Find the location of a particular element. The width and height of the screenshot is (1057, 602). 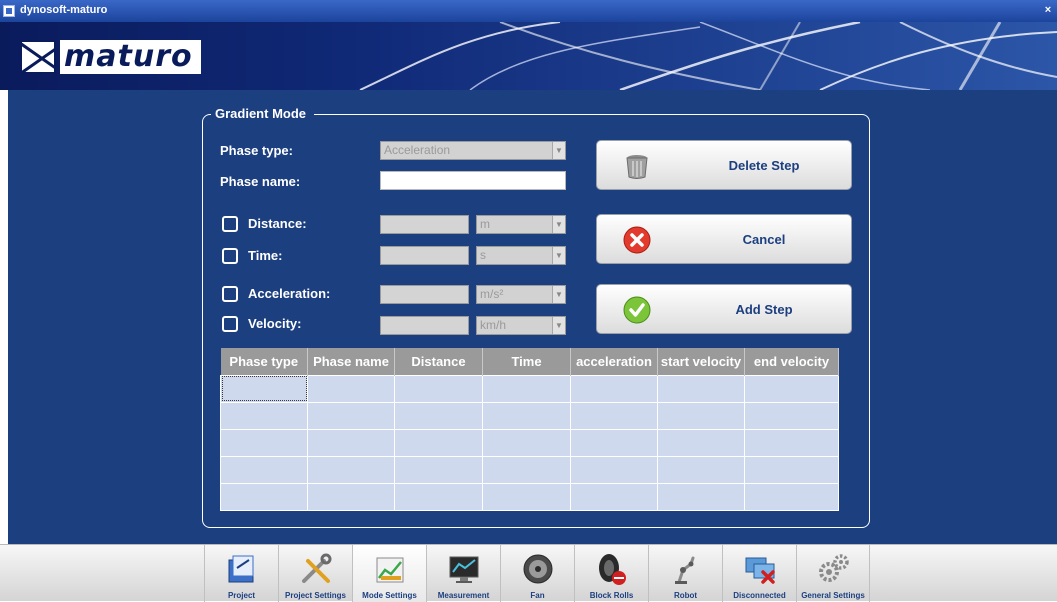

phase-type-select: Acceleration ▼ is located at coordinates (473, 150).